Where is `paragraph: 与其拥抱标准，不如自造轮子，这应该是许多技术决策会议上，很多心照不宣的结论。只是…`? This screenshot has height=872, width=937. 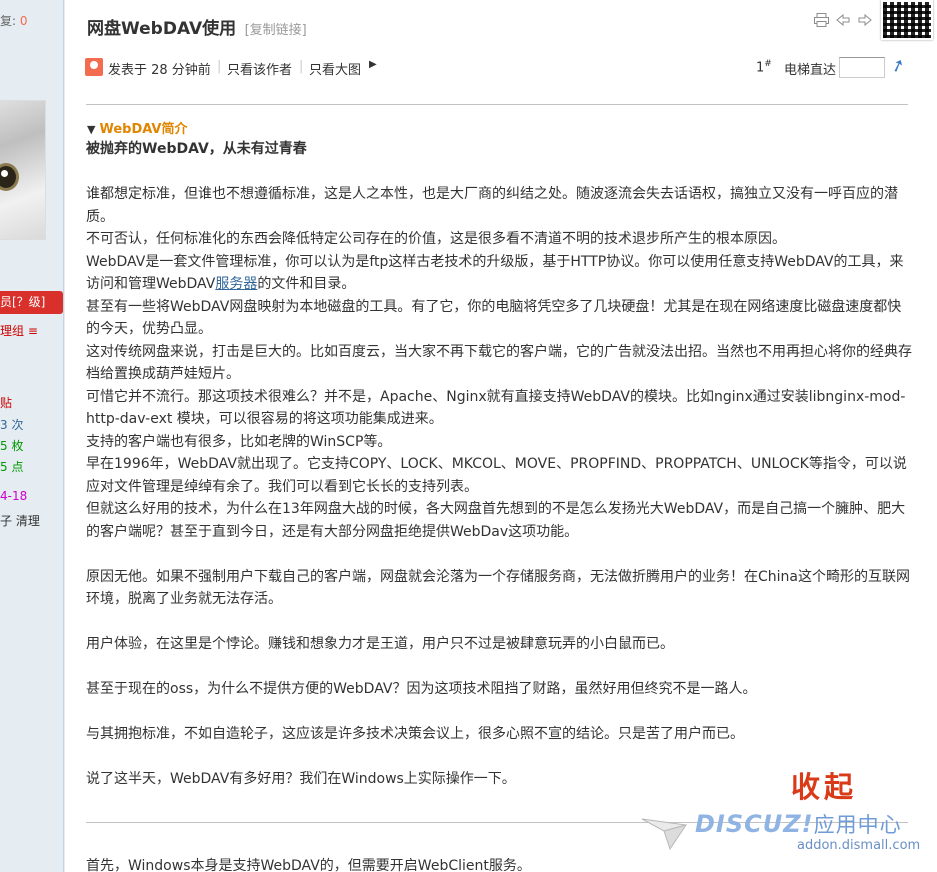 paragraph: 与其拥抱标准，不如自造轮子，这应该是许多技术决策会议上，很多心照不宣的结论。只是… is located at coordinates (415, 734).